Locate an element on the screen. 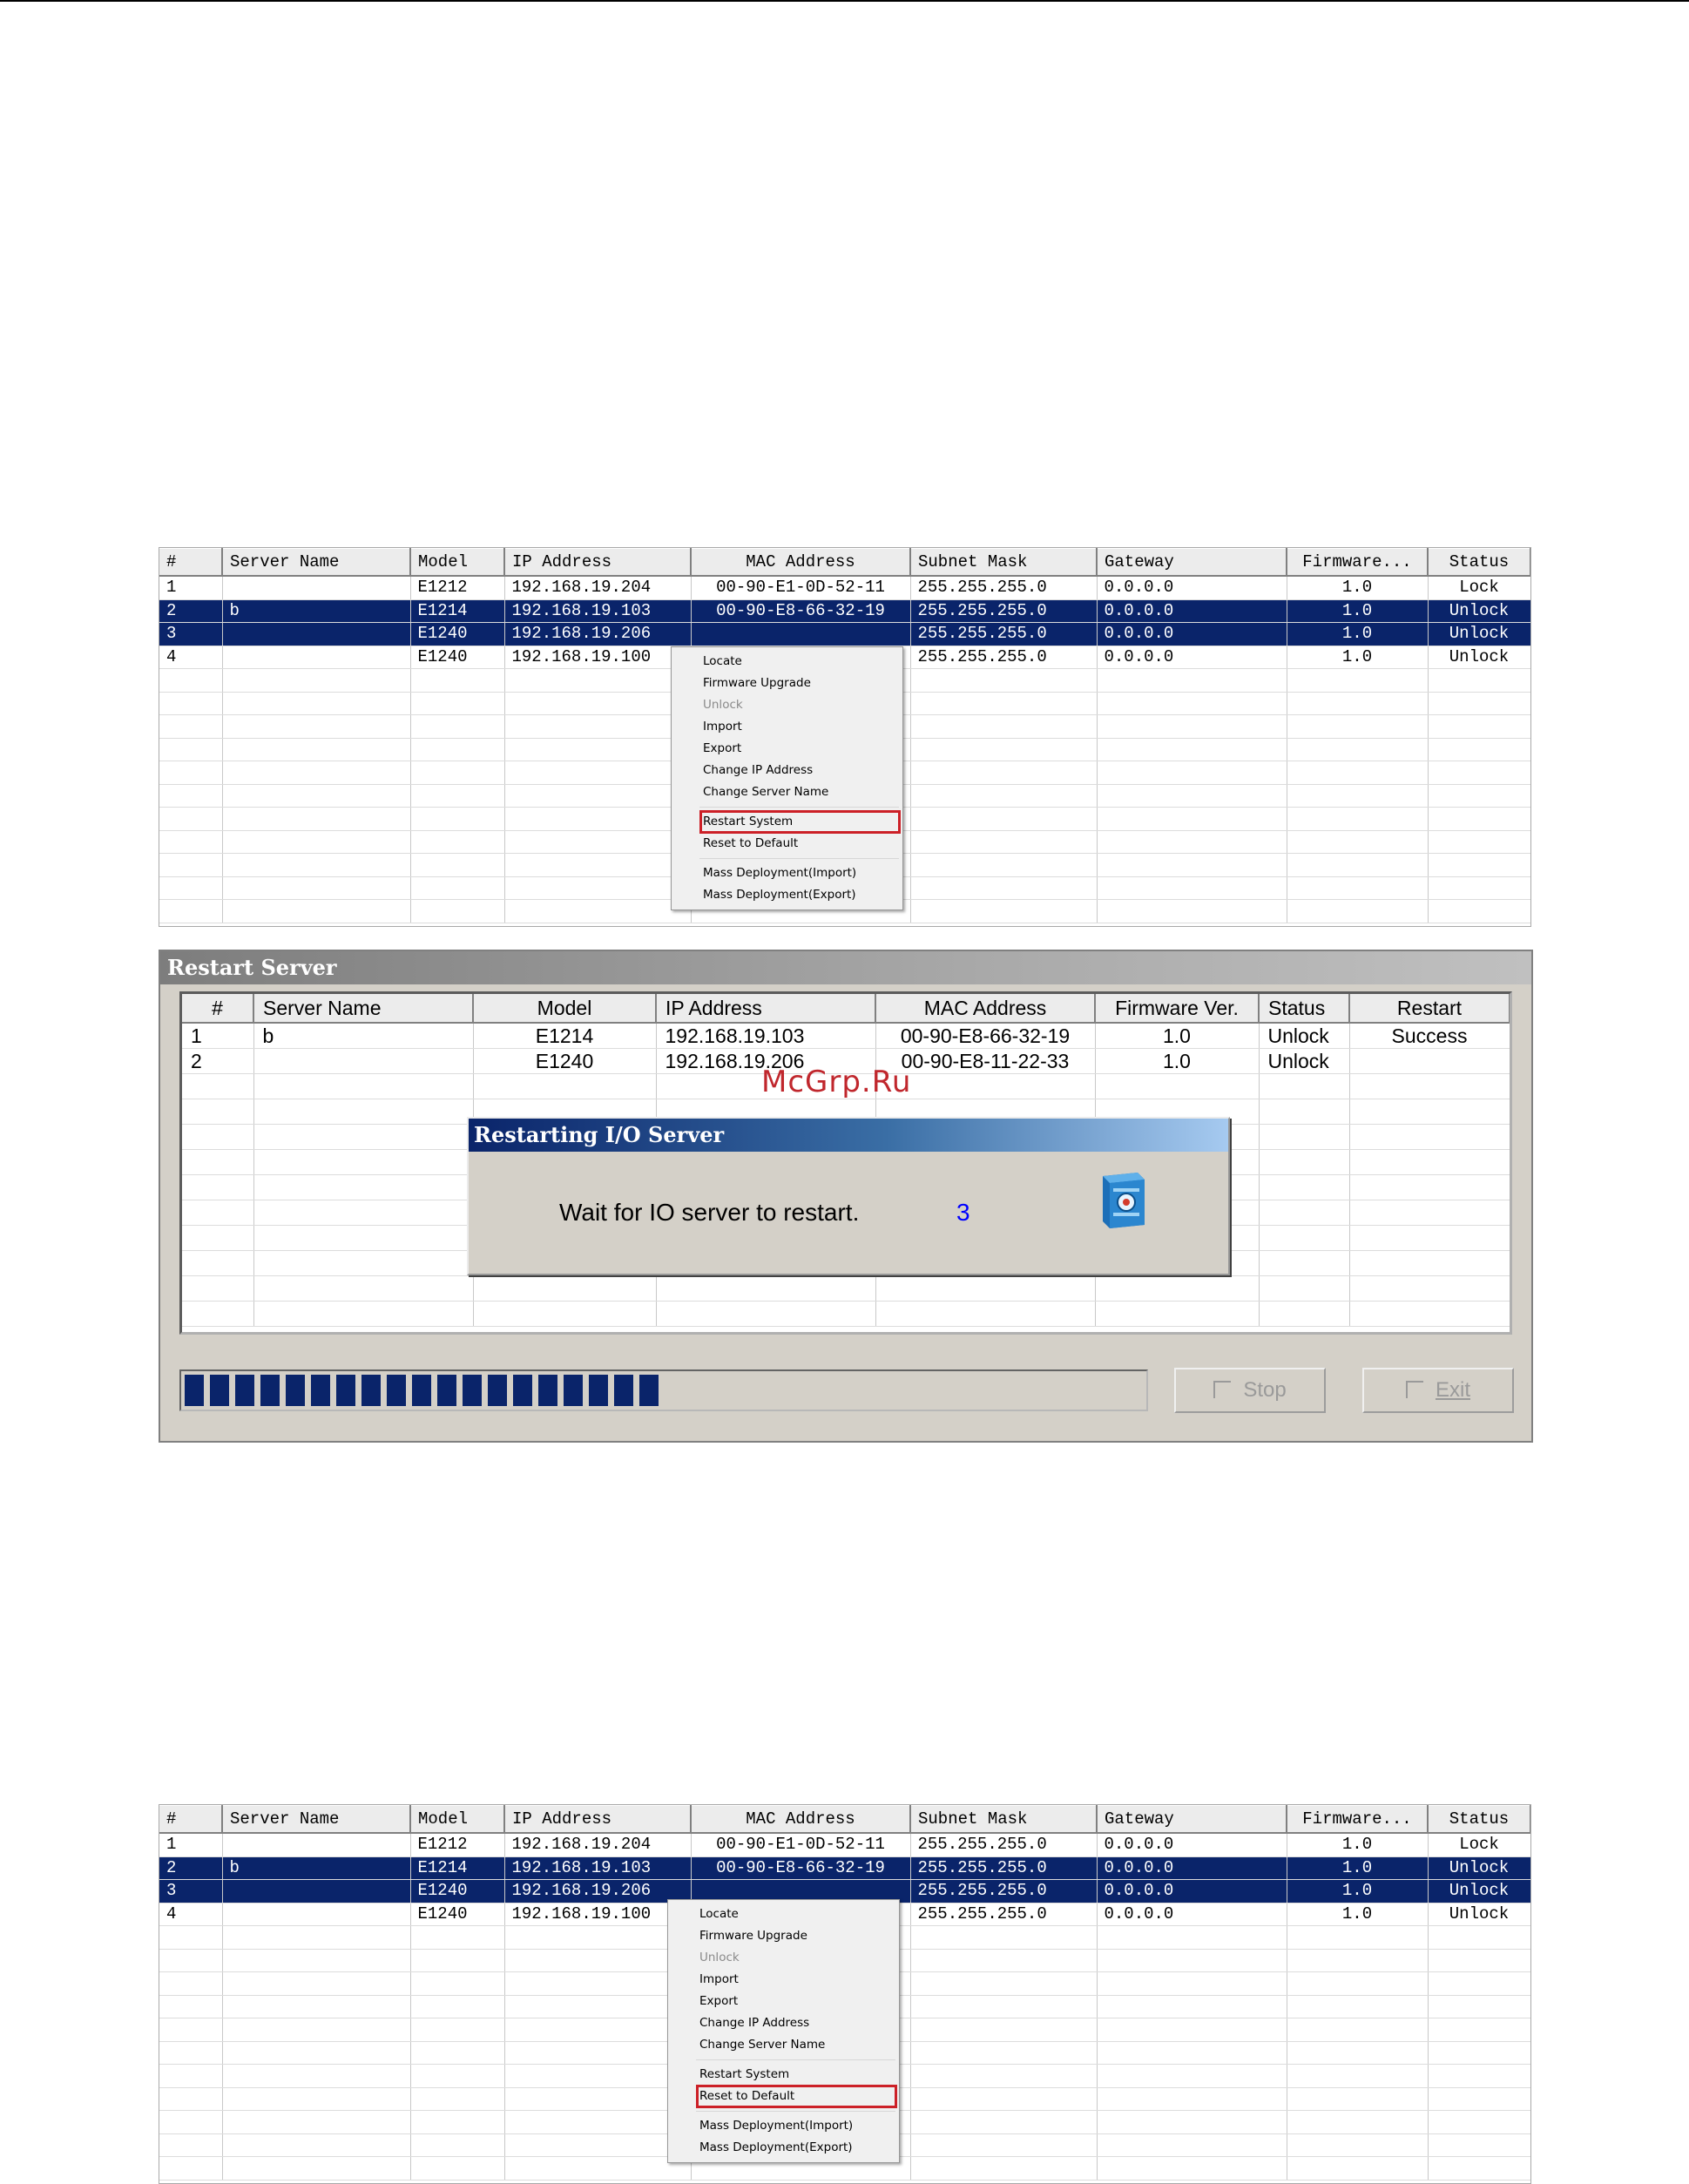  column-header: Firmware Ver. is located at coordinates (1177, 1009).